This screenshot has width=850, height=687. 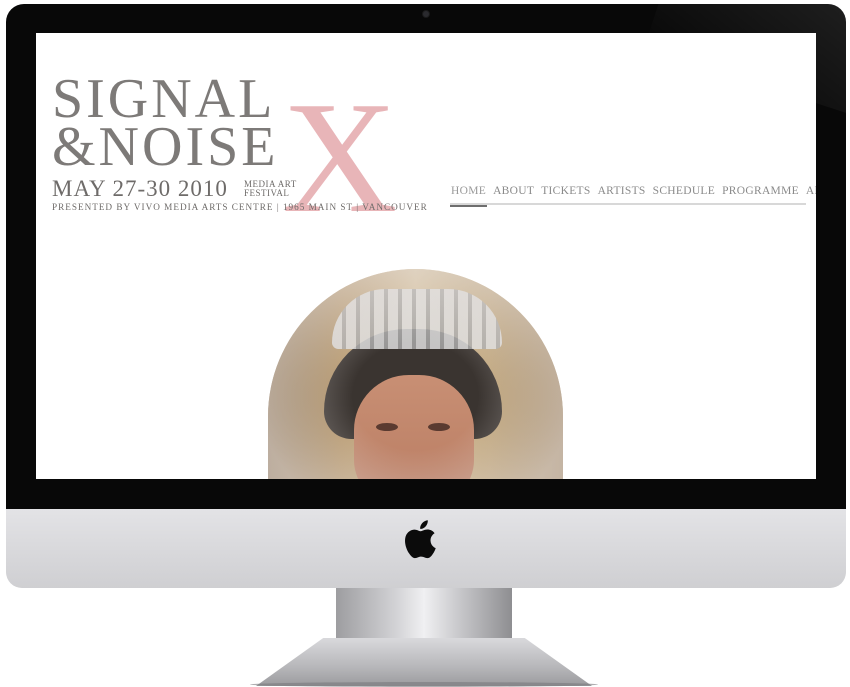 What do you see at coordinates (165, 147) in the screenshot?
I see `logo-noise: &NOISE` at bounding box center [165, 147].